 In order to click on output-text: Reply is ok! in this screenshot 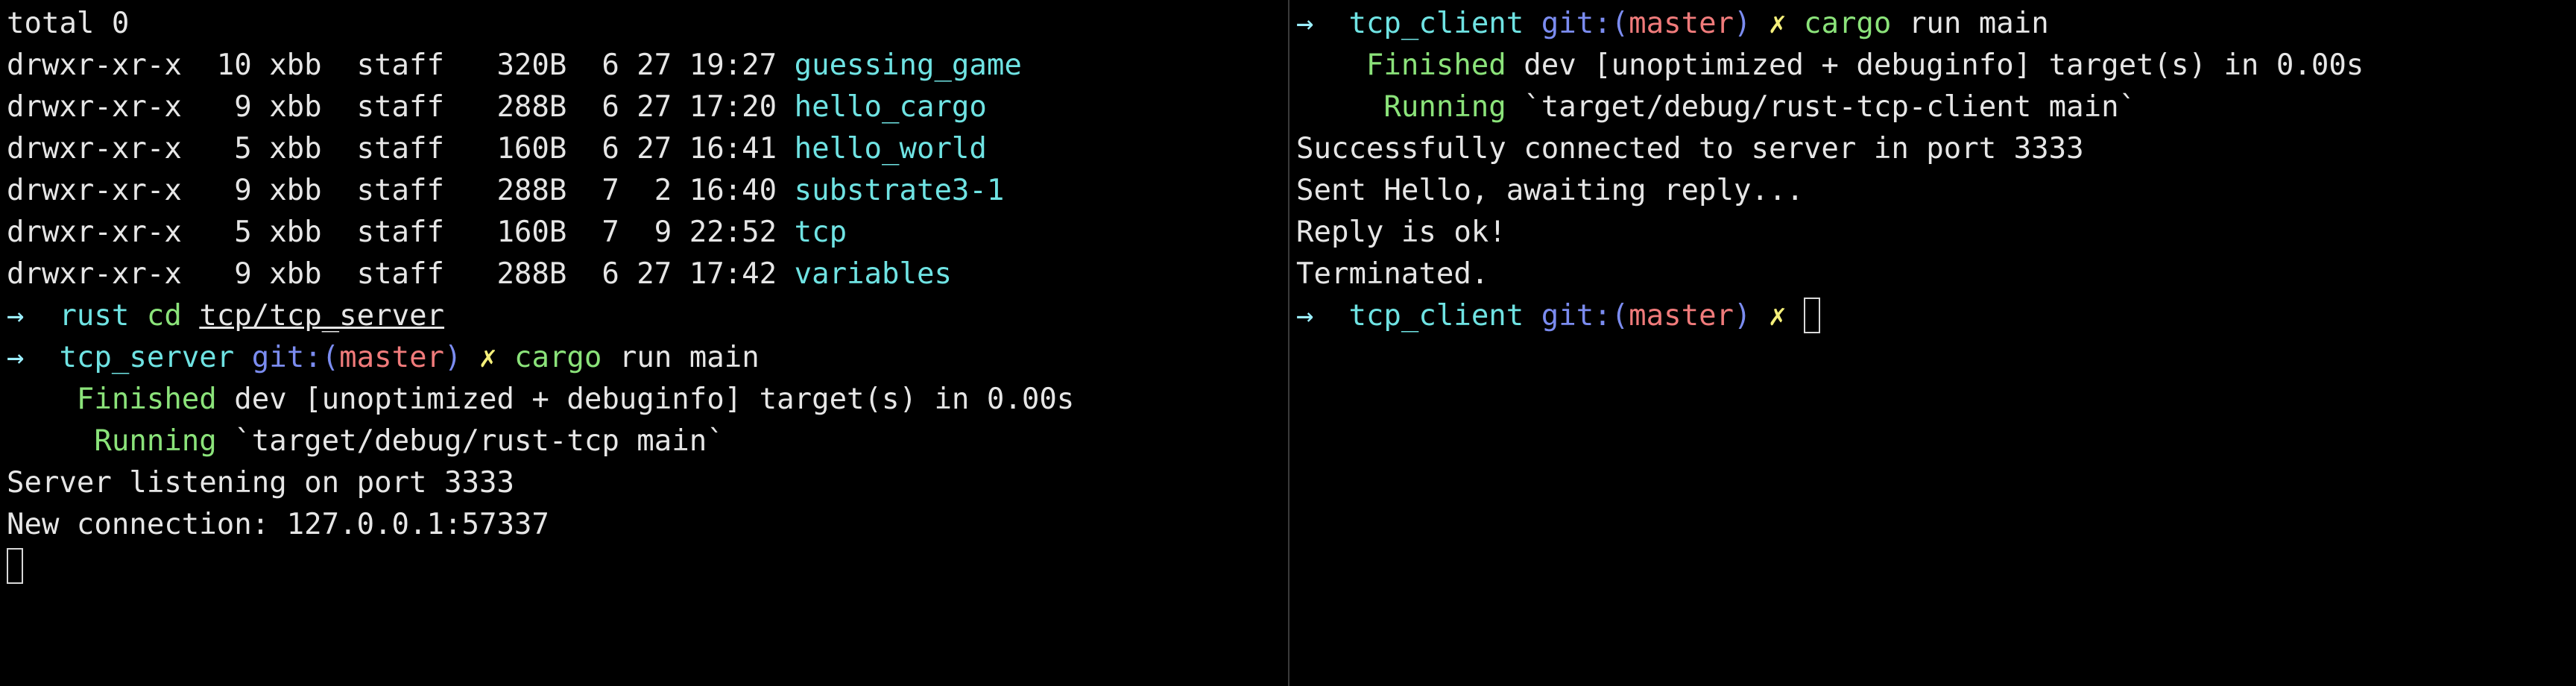, I will do `click(1401, 232)`.